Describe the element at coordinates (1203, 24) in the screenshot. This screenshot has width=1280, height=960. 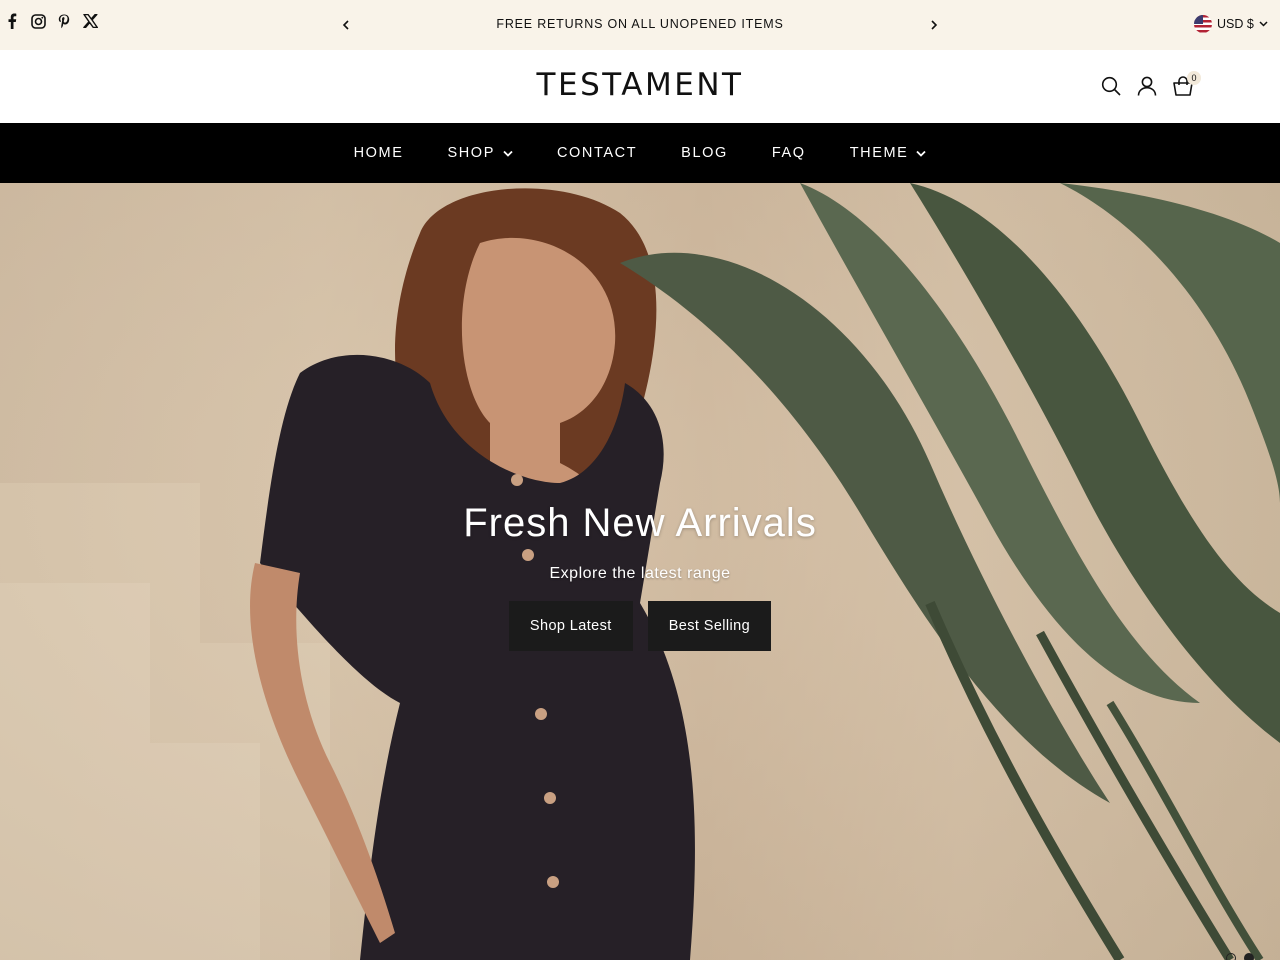
I see `us-flag-icon` at that location.